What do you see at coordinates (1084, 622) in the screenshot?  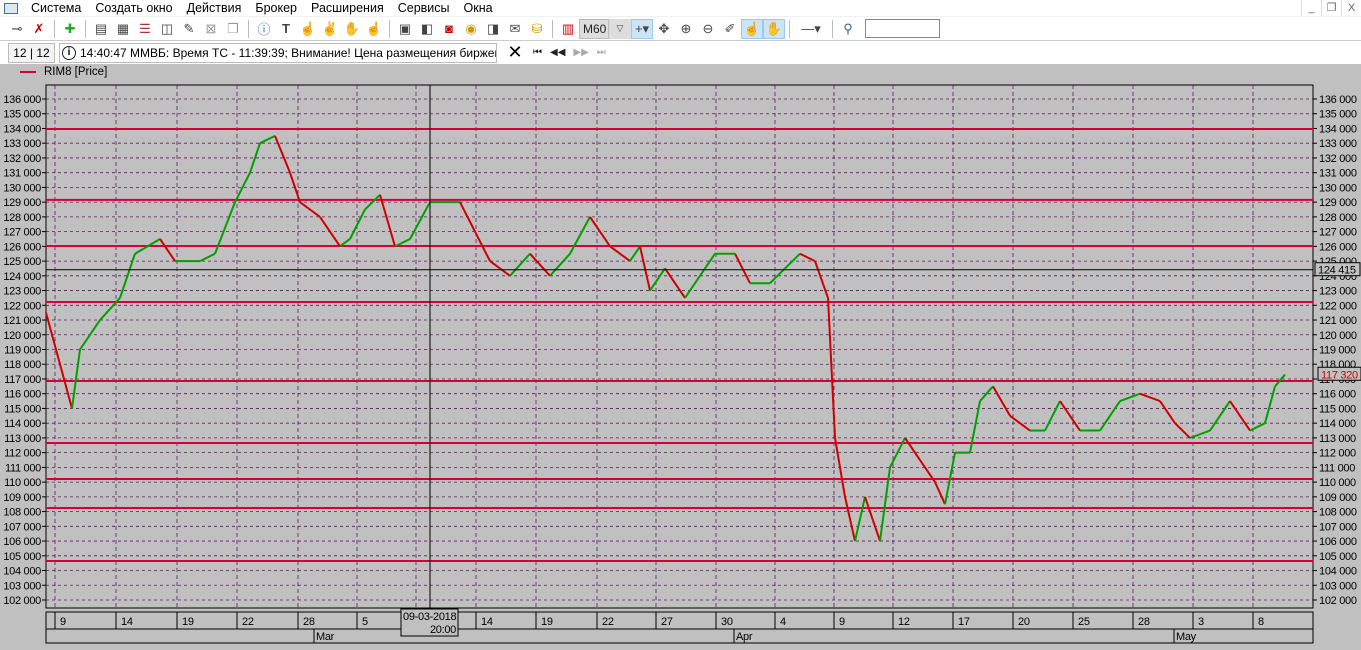 I see `day-label: 25` at bounding box center [1084, 622].